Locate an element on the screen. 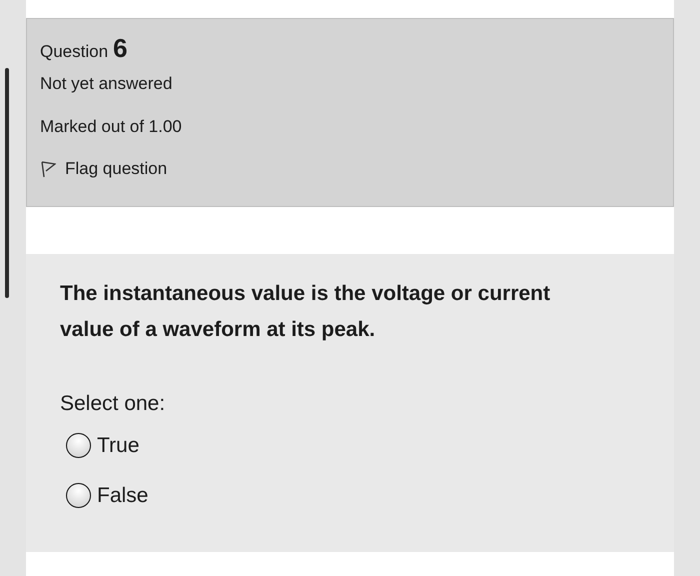 This screenshot has height=576, width=700. select-prompt: Select one: is located at coordinates (113, 404).